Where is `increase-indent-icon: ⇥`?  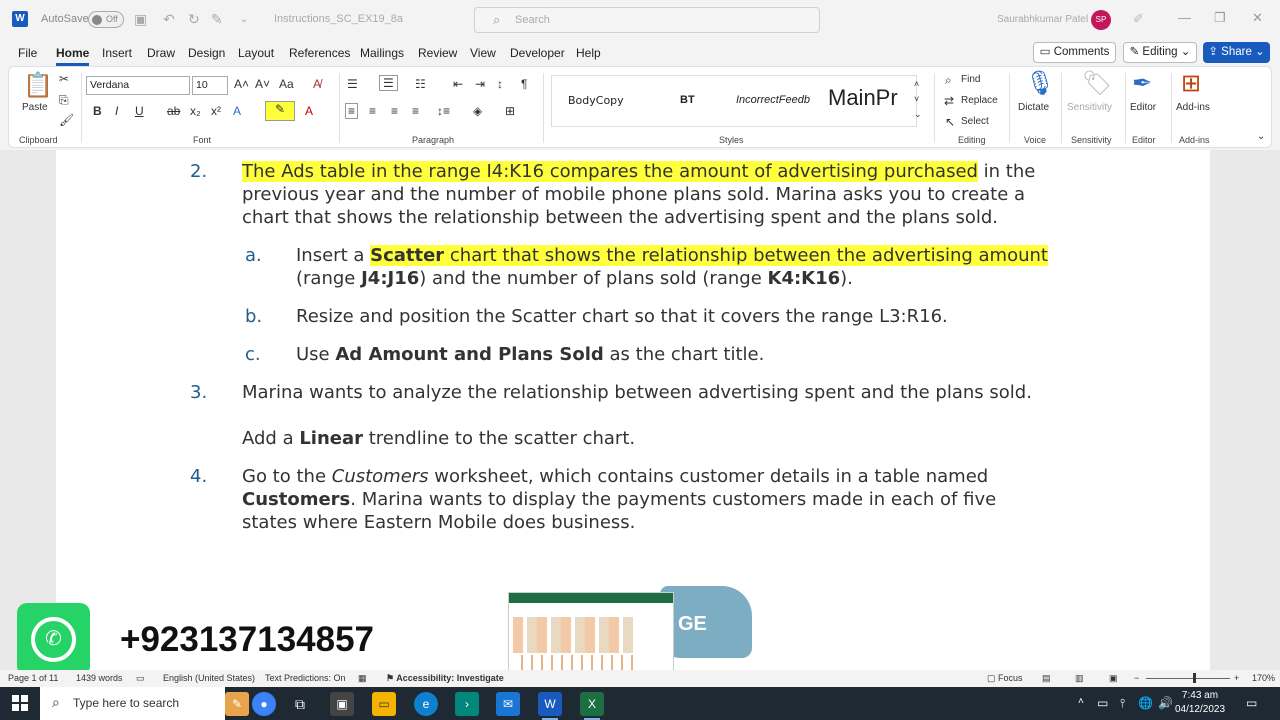 increase-indent-icon: ⇥ is located at coordinates (480, 84).